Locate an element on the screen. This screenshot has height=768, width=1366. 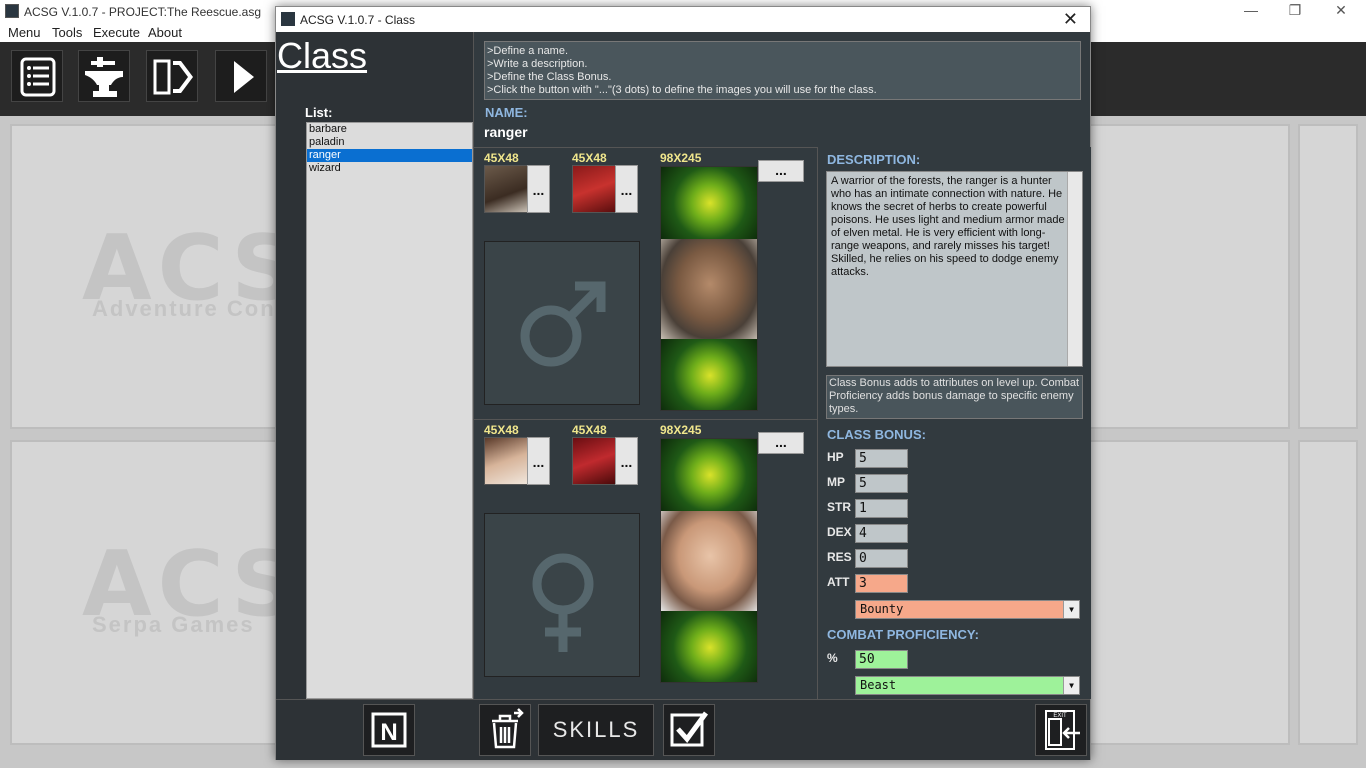
female-portrait-small is located at coordinates (506, 461).